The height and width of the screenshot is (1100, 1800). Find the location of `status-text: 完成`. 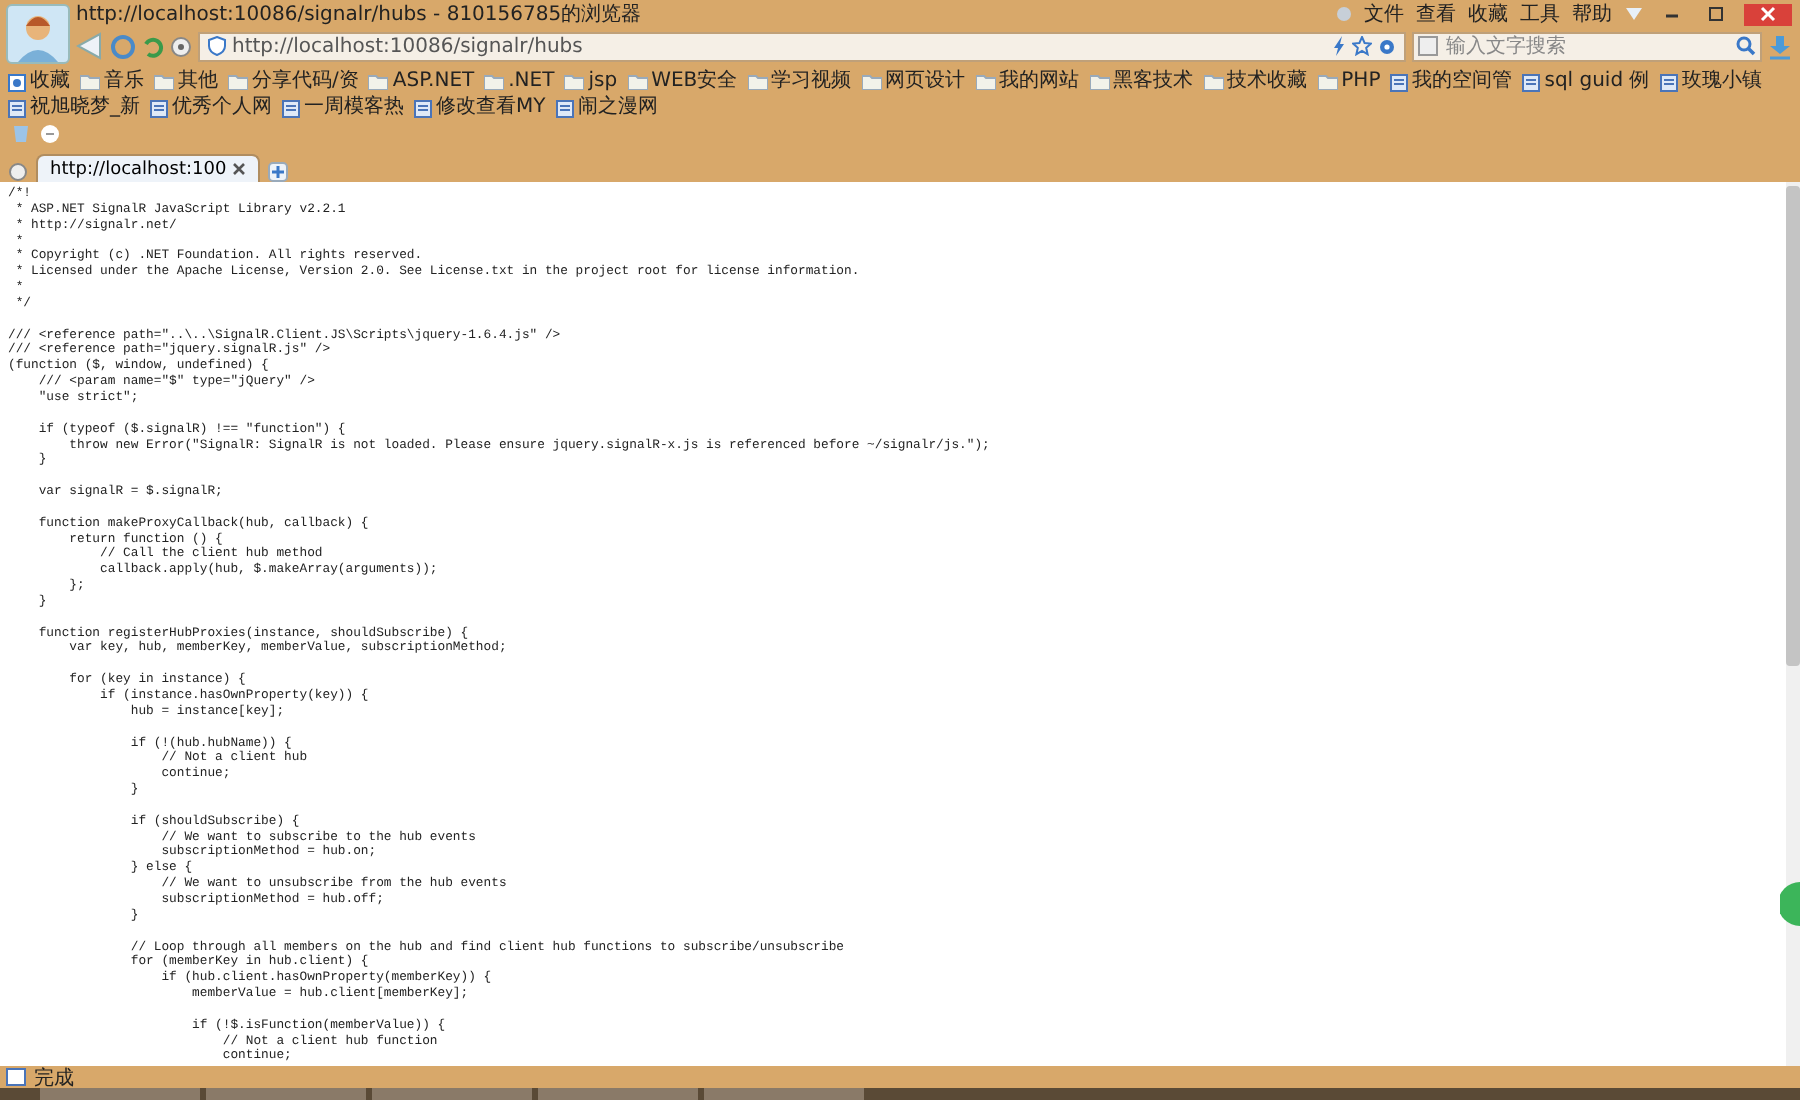

status-text: 完成 is located at coordinates (54, 1078).